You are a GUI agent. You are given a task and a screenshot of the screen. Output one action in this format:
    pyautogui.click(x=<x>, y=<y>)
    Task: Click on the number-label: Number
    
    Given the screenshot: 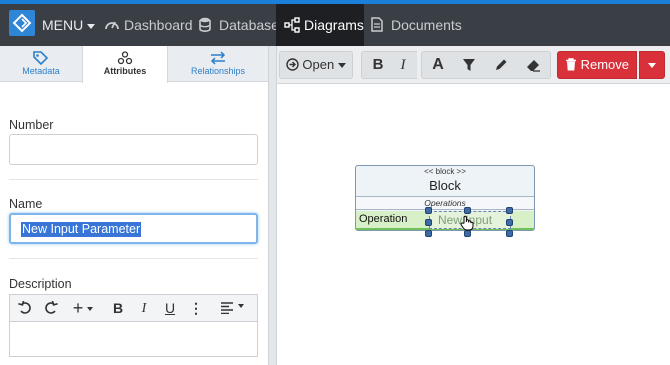 What is the action you would take?
    pyautogui.click(x=31, y=125)
    